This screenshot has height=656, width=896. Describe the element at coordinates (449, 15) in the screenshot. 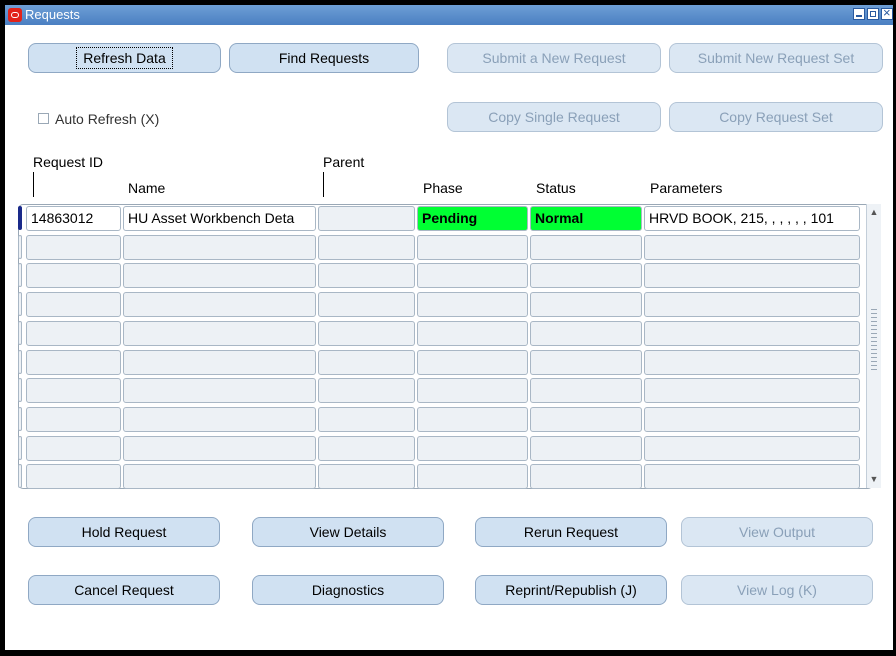

I see `title-bar: Requests` at that location.